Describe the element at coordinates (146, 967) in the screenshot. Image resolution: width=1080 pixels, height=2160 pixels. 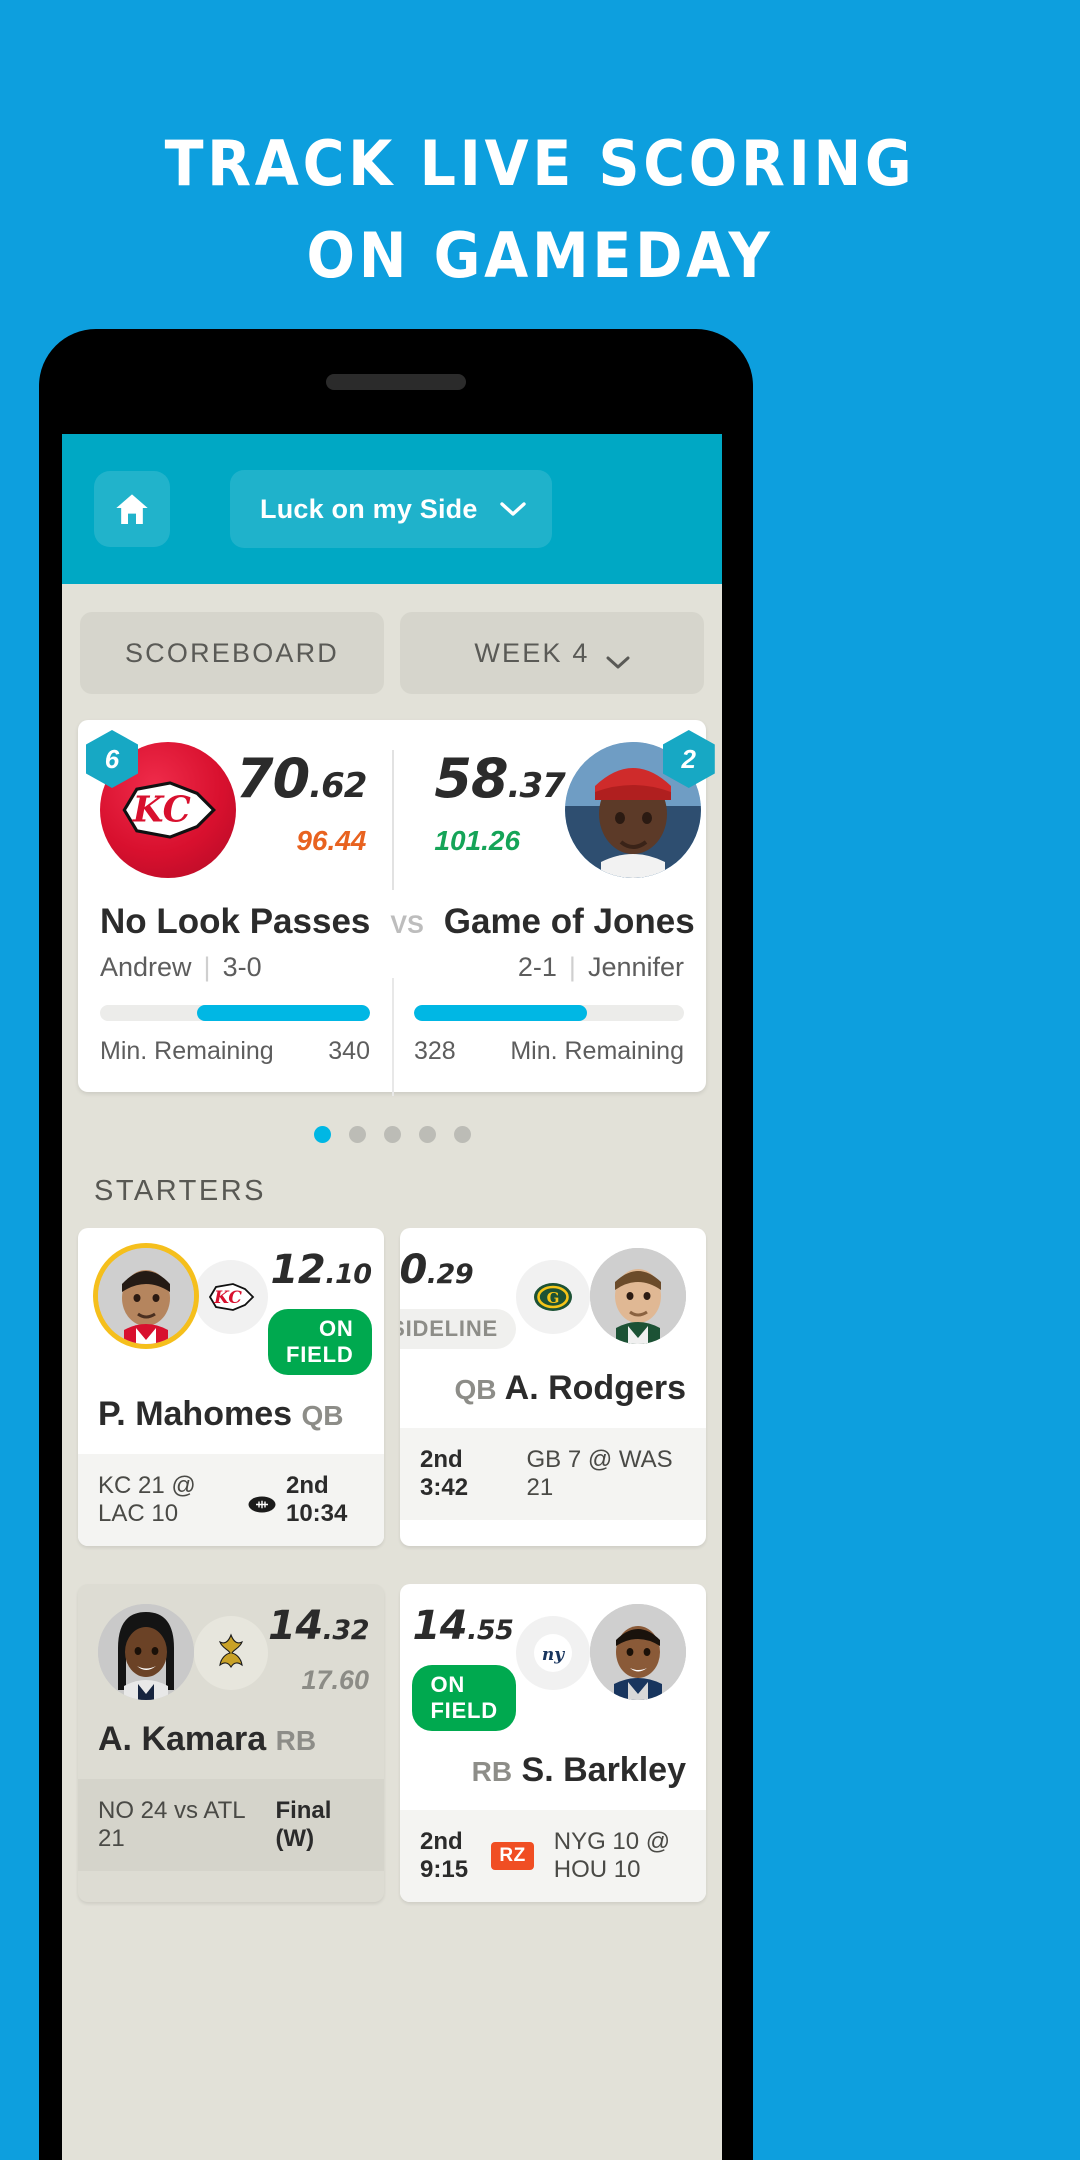
I see `left-manager: Andrew` at that location.